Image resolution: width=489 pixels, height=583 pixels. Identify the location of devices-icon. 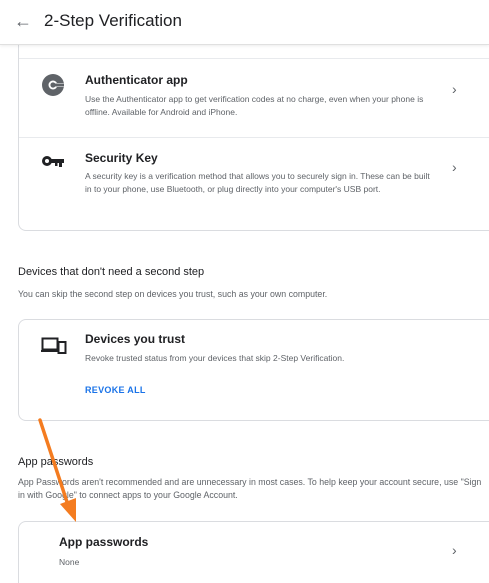
(54, 348).